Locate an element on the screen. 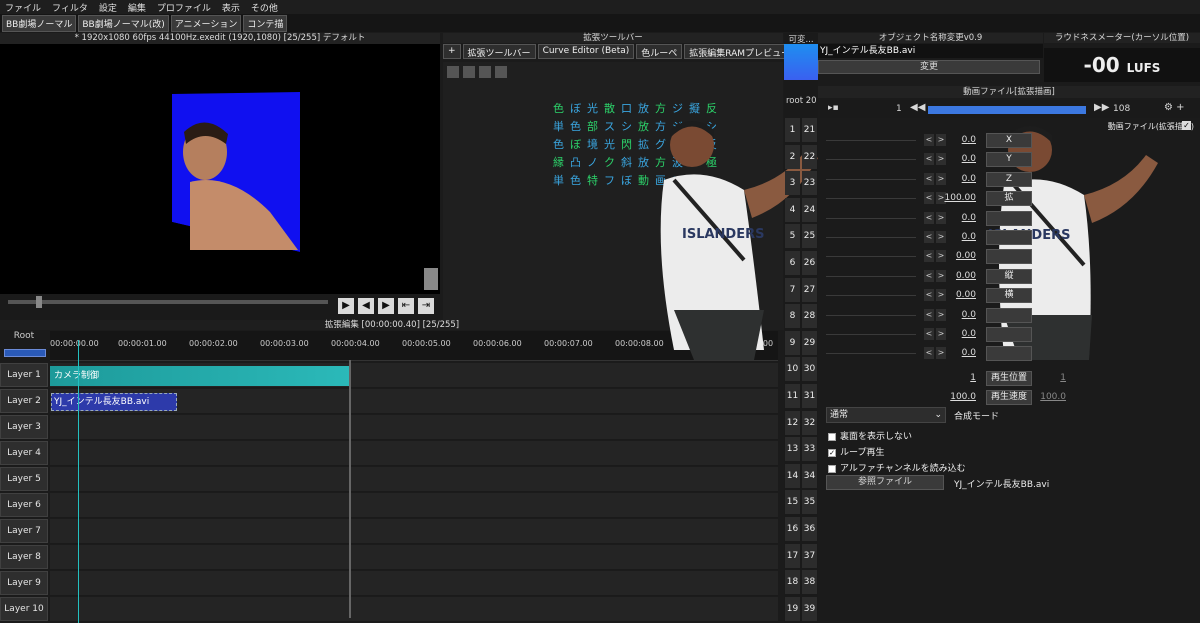 This screenshot has height=623, width=1200. effect-icon: 斜 is located at coordinates (626, 162).